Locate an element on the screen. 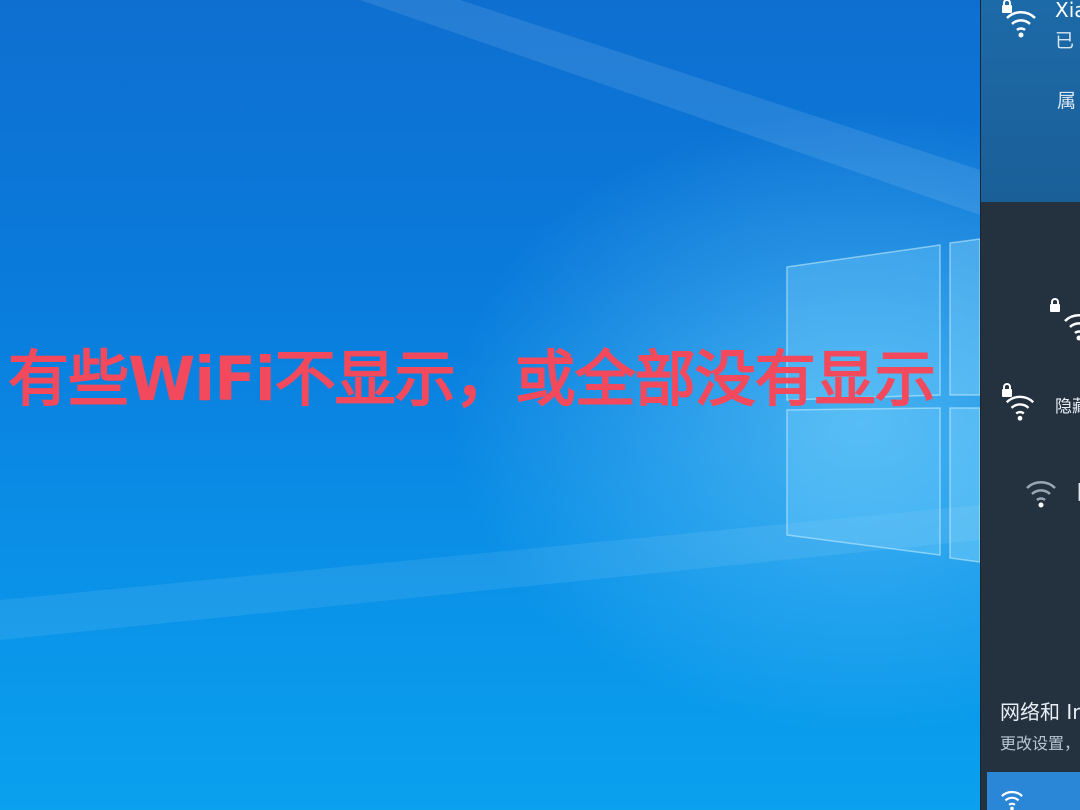  overlay-caption: 有些WiFi不显示，或全部没有显示 is located at coordinates (472, 379).